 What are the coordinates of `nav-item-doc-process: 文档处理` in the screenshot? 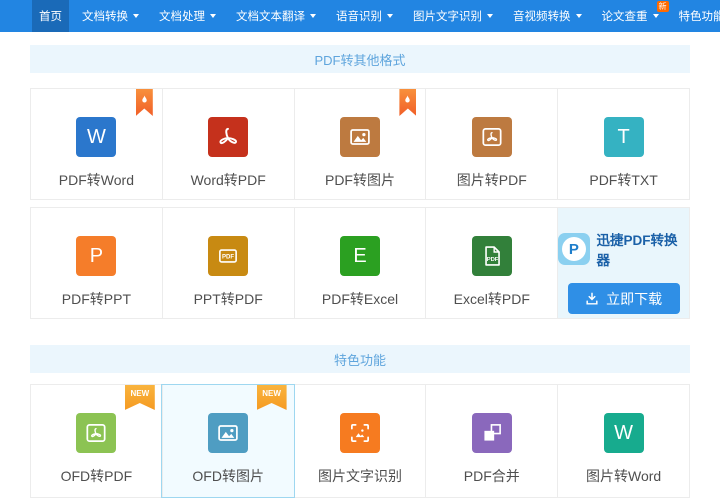 It's located at (187, 16).